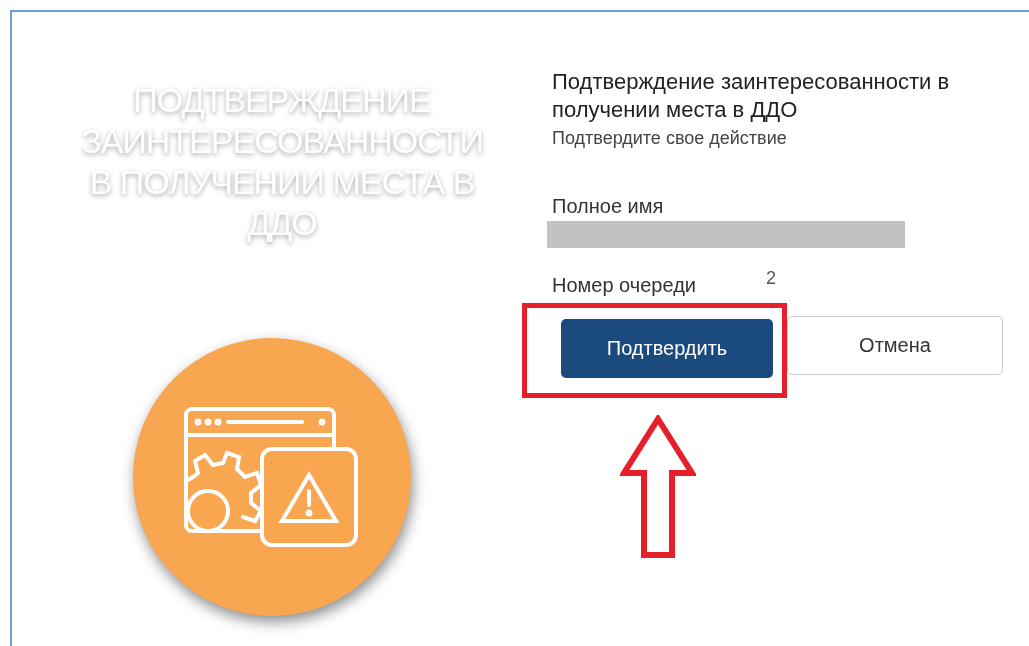 The height and width of the screenshot is (646, 1029). I want to click on dialog-subtitle: Подтвердите свое действие, so click(670, 138).